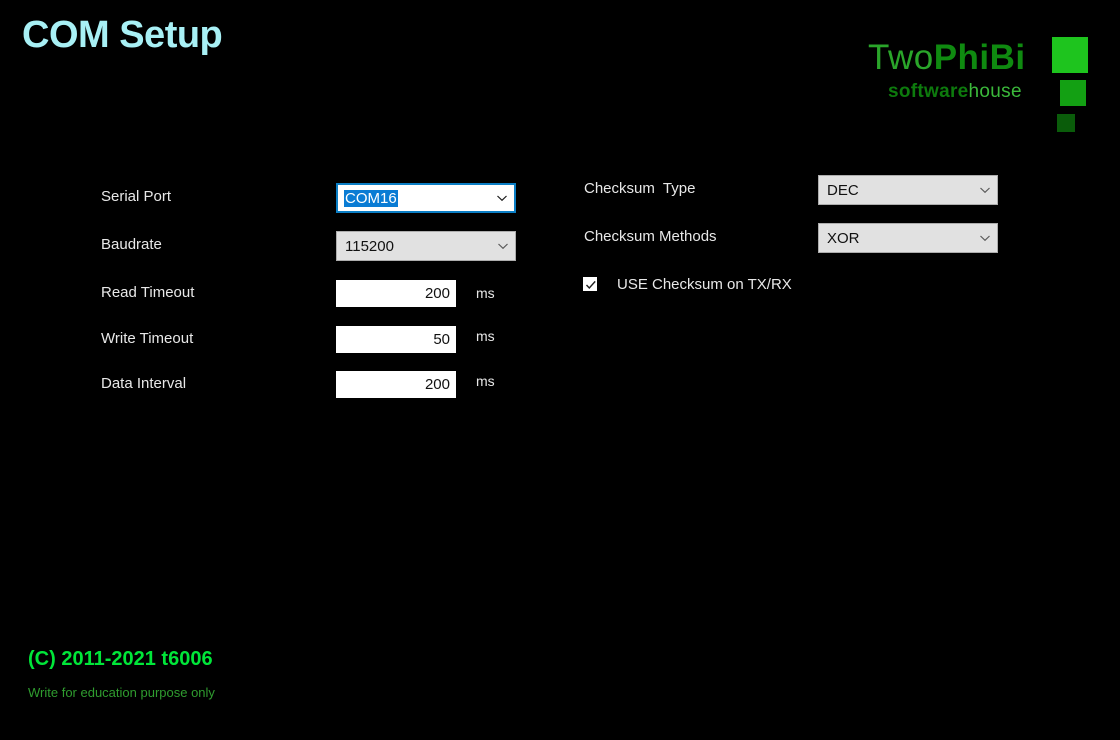 Image resolution: width=1120 pixels, height=740 pixels. What do you see at coordinates (843, 190) in the screenshot?
I see `checksum-type-value: DEC` at bounding box center [843, 190].